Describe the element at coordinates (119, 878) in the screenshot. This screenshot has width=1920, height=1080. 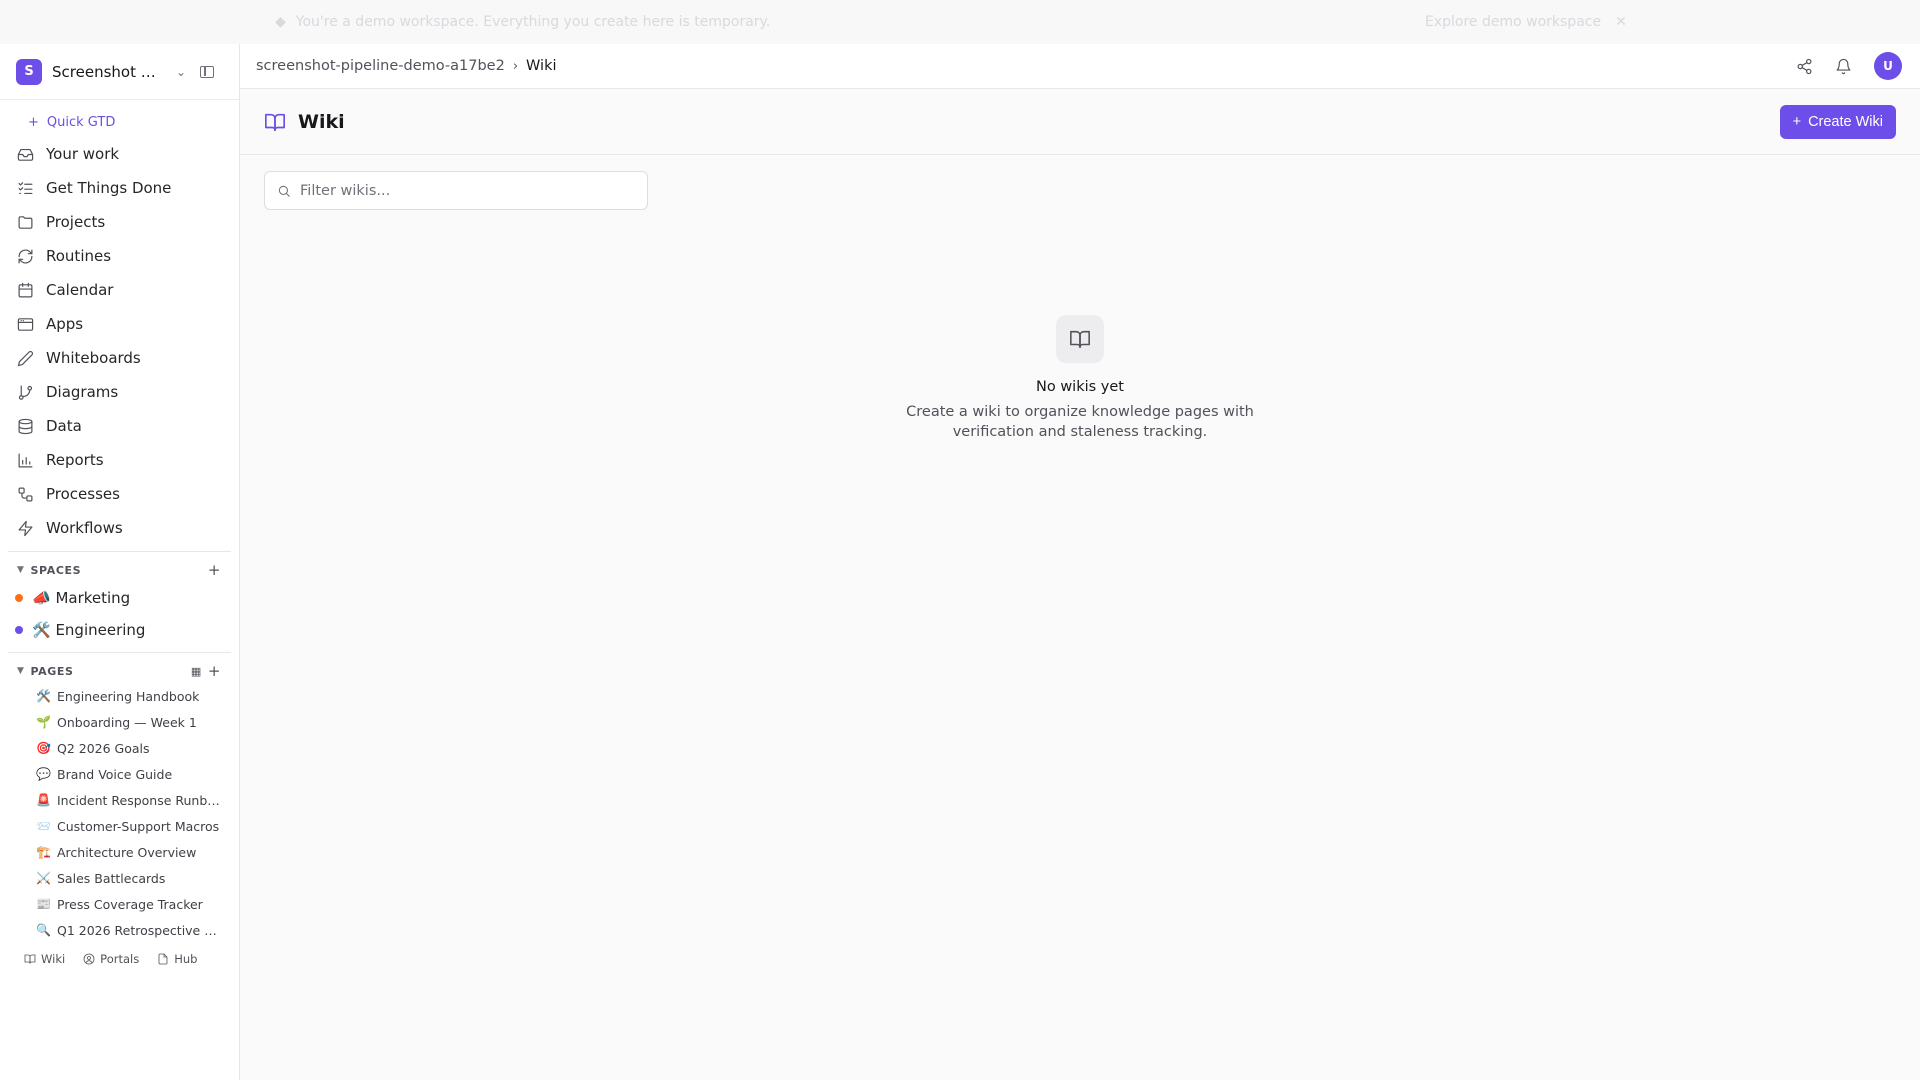
I see `sidebar-page: ⚔️ Sales Battlecards` at that location.